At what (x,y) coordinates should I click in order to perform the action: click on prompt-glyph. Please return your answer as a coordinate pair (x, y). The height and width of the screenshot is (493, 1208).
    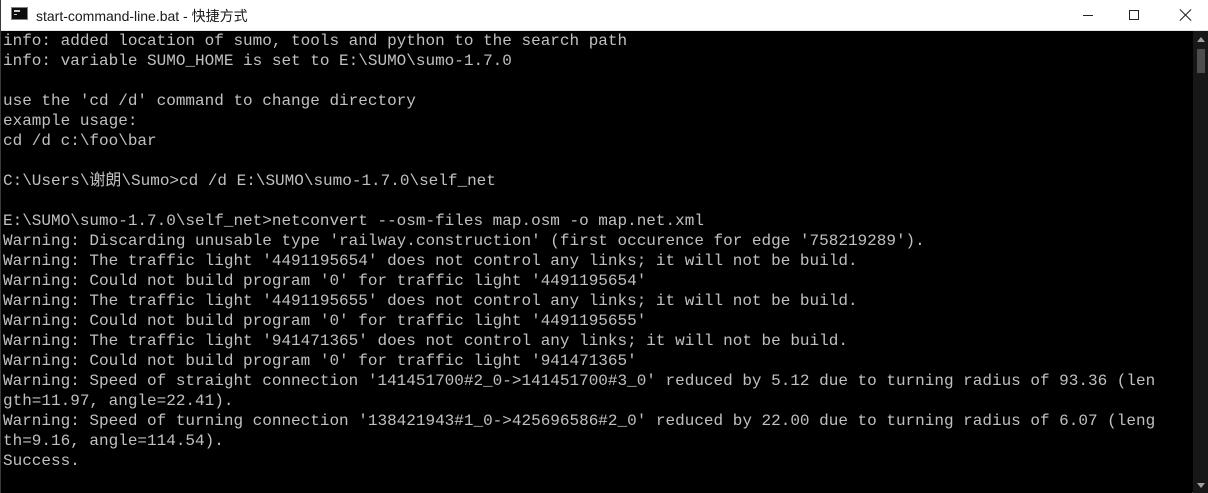
    Looking at the image, I should click on (17, 11).